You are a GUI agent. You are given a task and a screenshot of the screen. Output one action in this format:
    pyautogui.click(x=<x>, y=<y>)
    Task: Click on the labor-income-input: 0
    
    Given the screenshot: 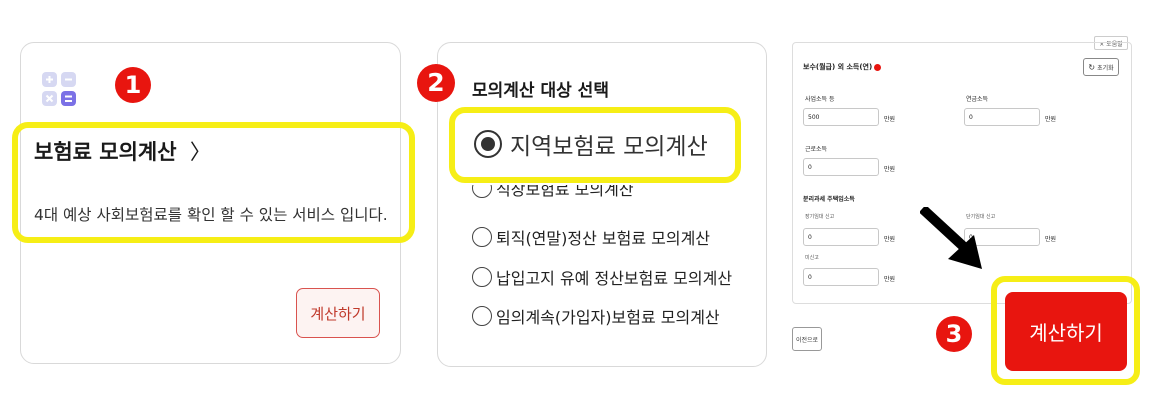 What is the action you would take?
    pyautogui.click(x=841, y=167)
    